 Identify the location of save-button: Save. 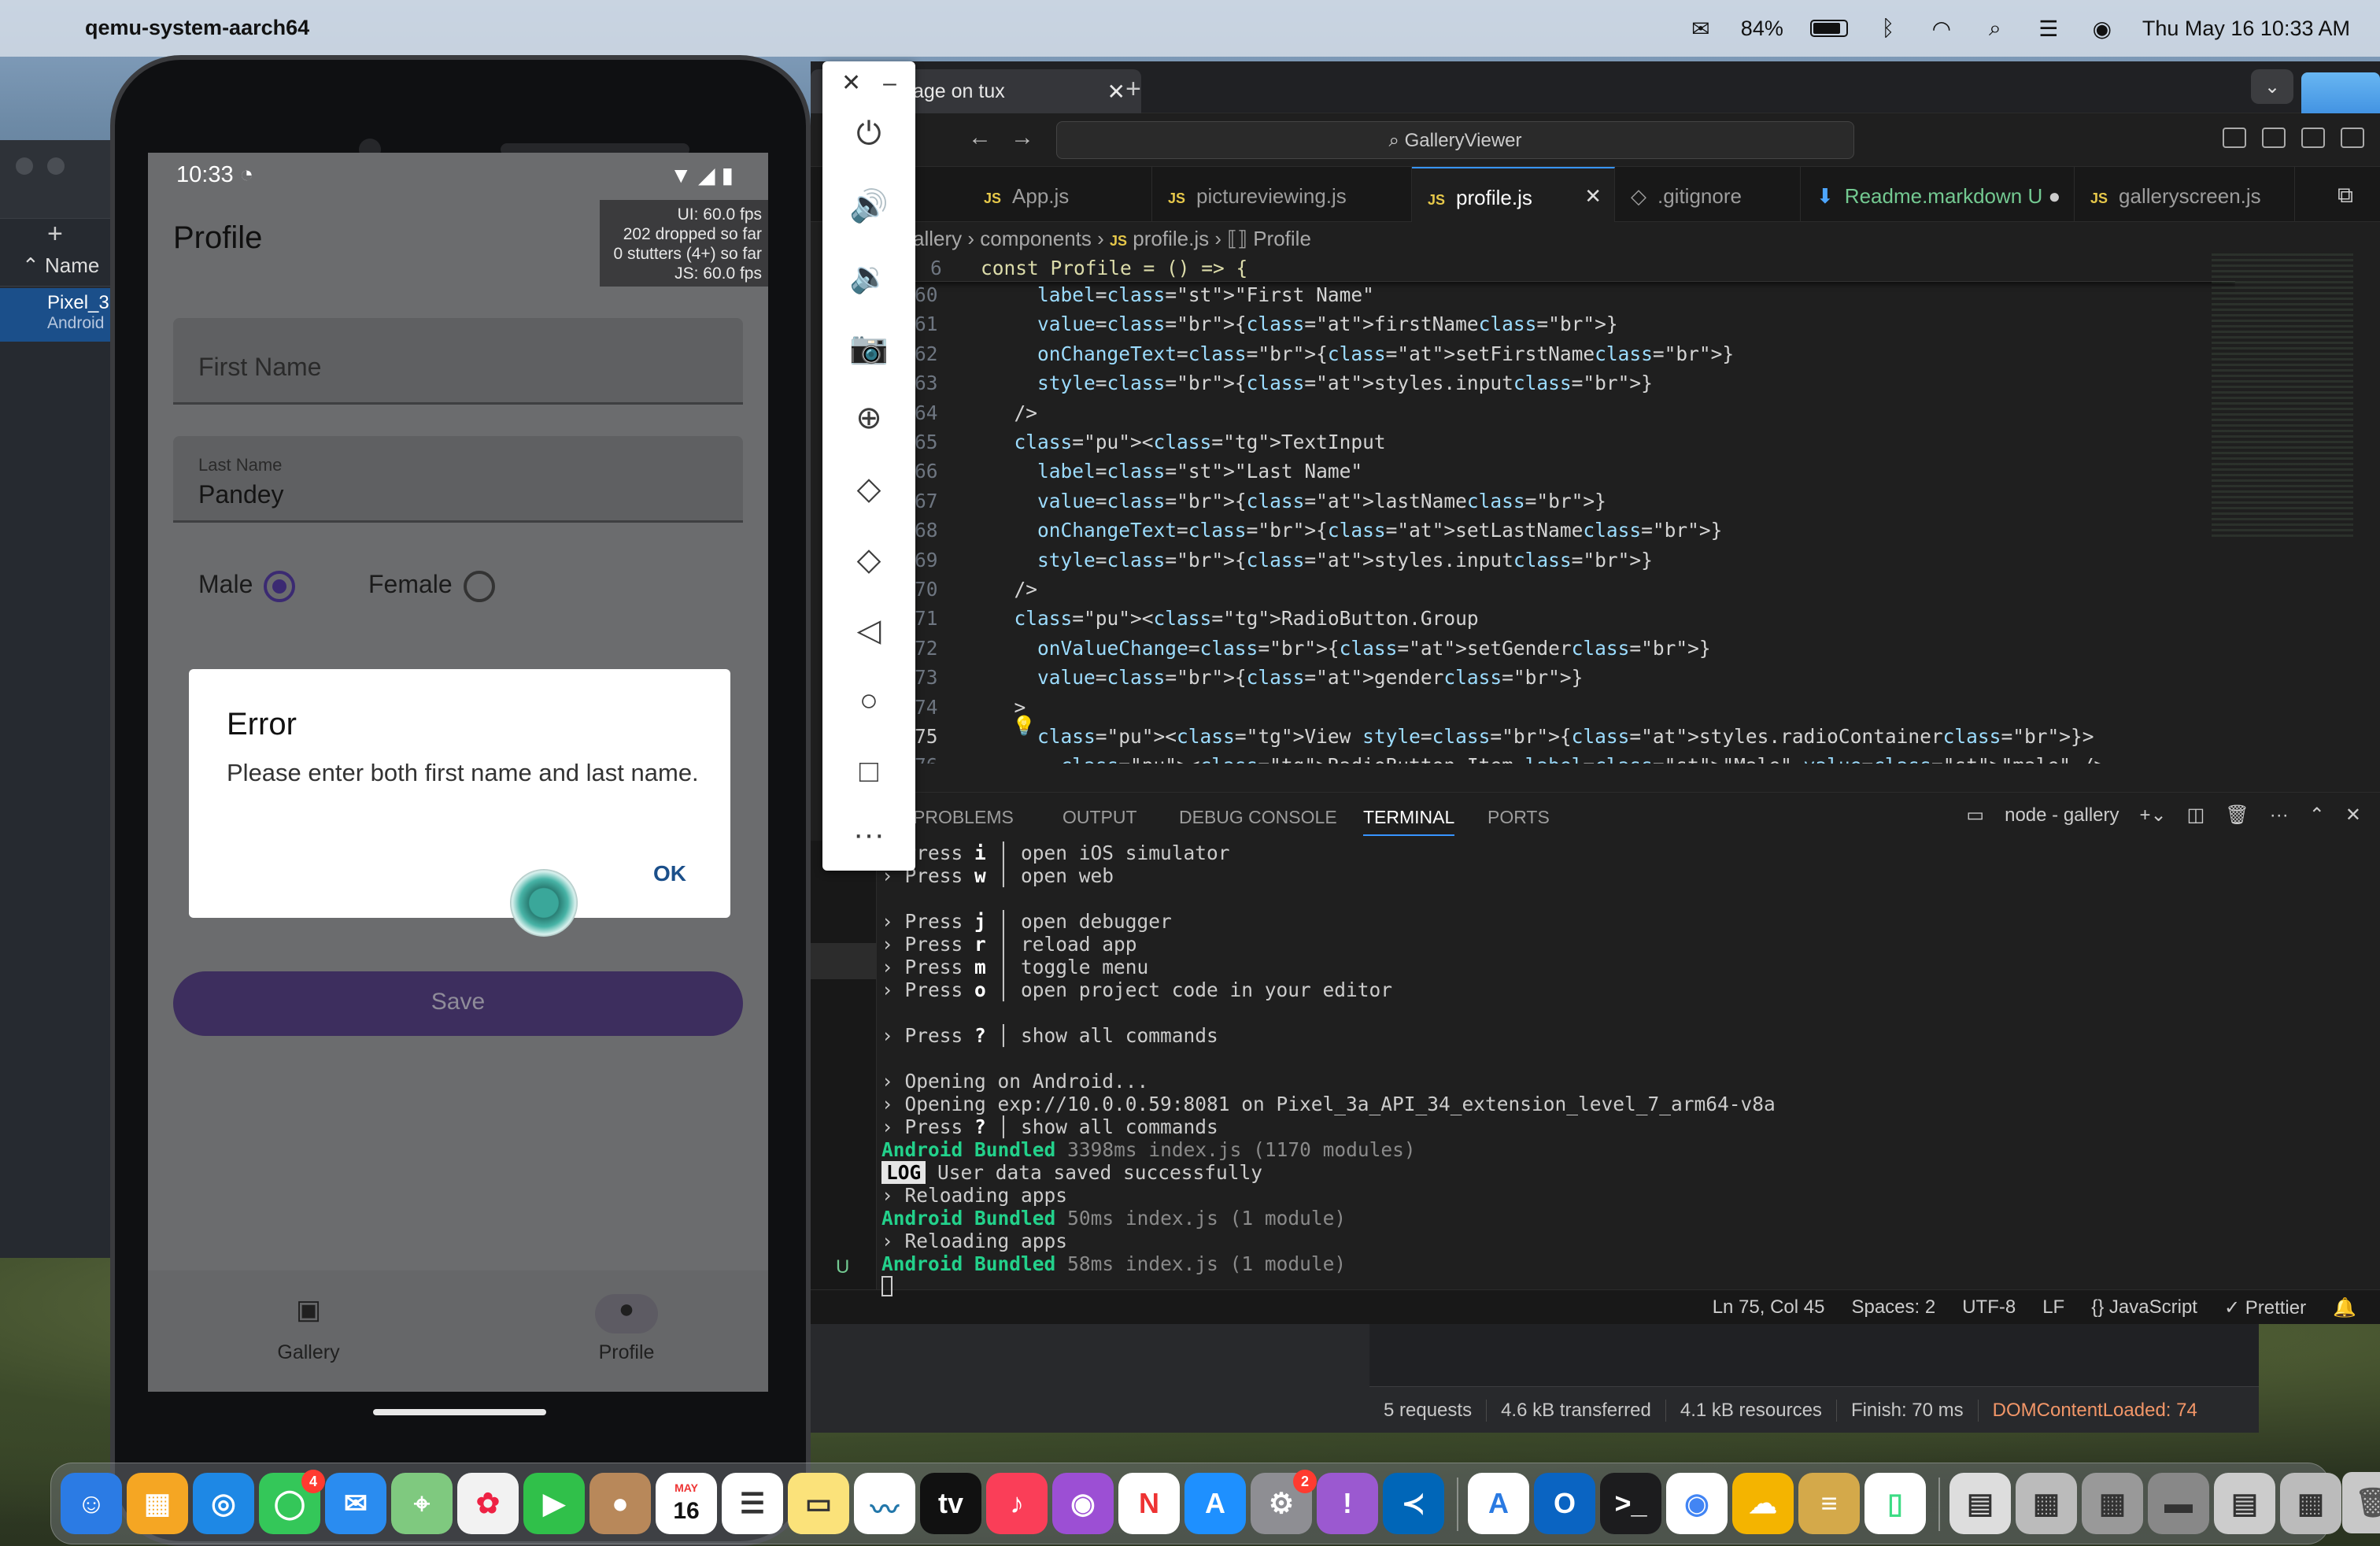
(458, 1004).